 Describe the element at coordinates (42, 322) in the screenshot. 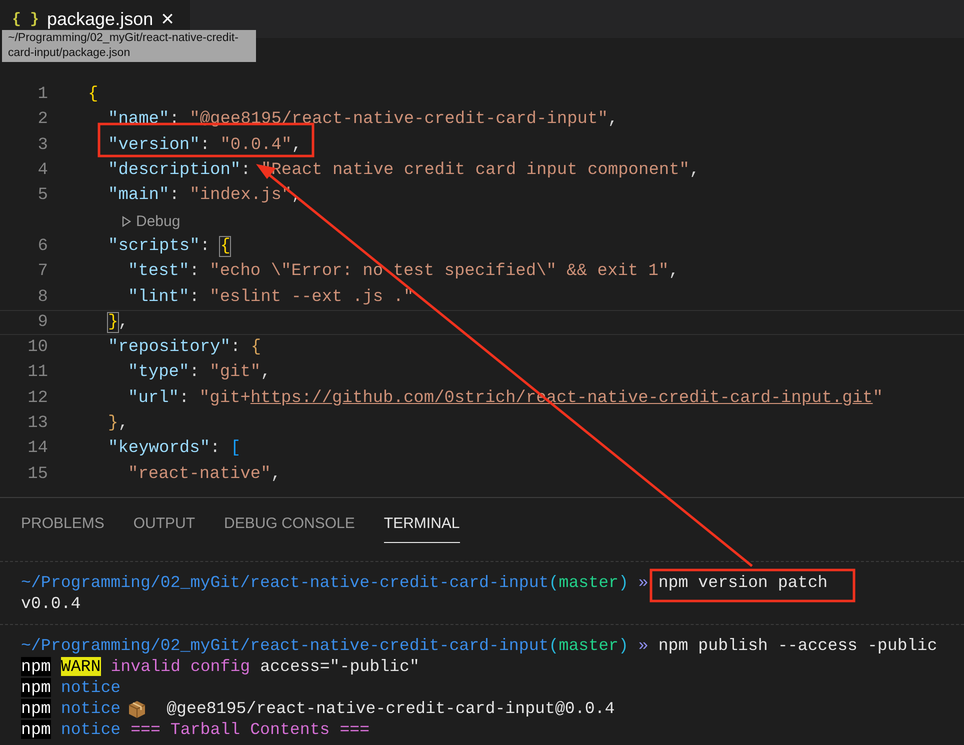

I see `line-number: 9` at that location.